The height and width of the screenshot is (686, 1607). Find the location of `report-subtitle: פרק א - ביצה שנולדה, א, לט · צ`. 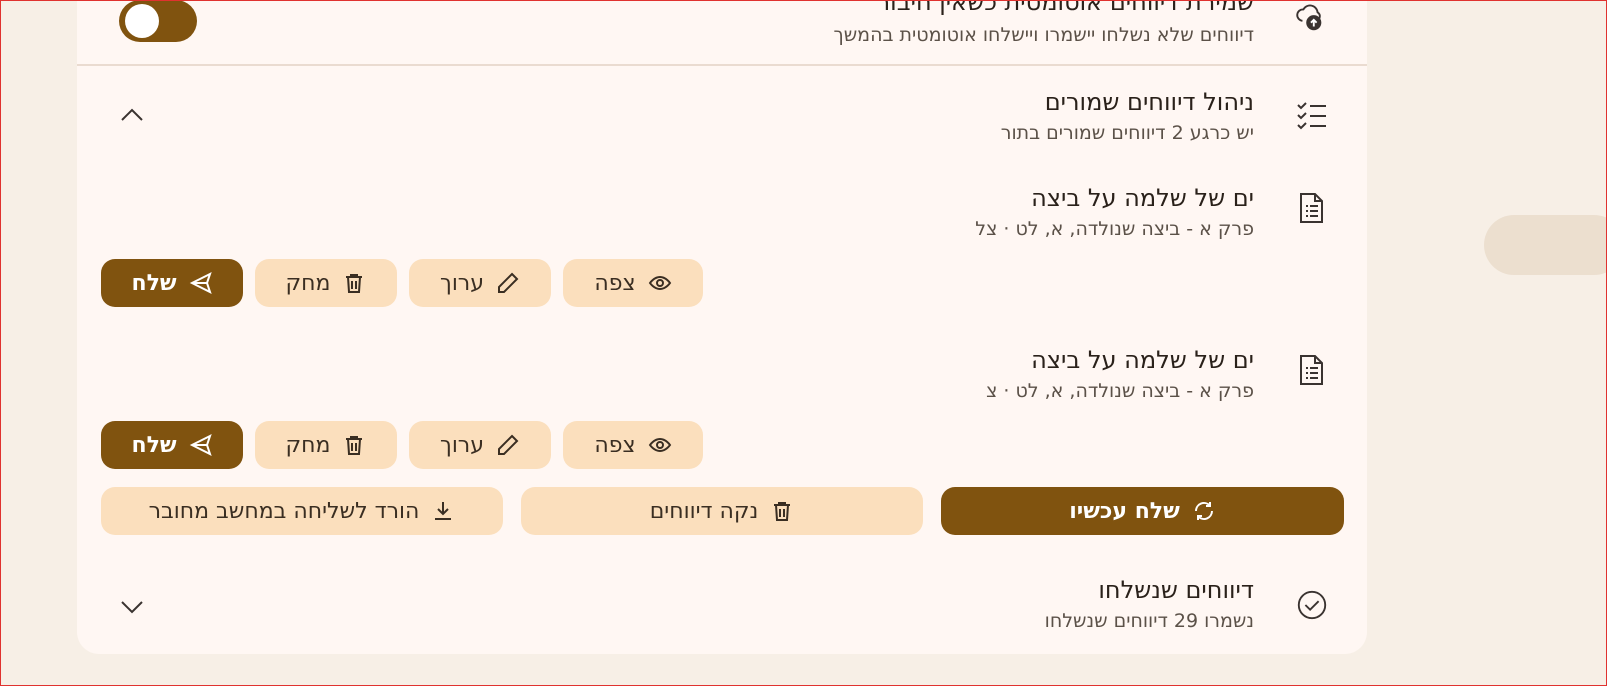

report-subtitle: פרק א - ביצה שנולדה, א, לט · צ is located at coordinates (1120, 391).